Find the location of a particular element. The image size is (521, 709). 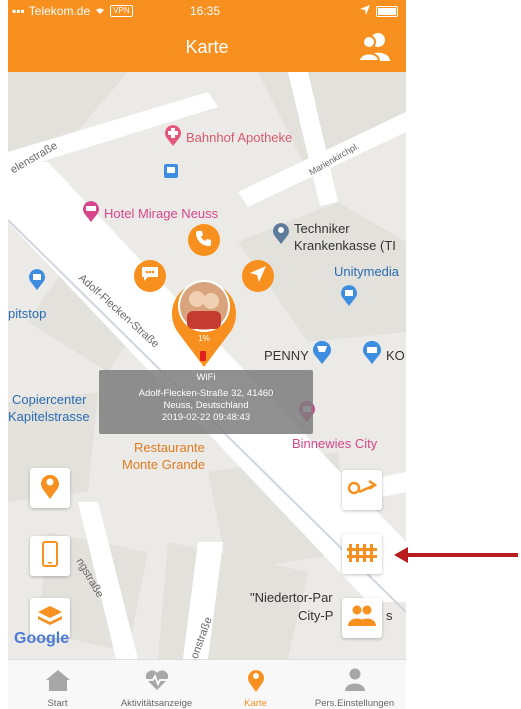

route-button is located at coordinates (362, 490).